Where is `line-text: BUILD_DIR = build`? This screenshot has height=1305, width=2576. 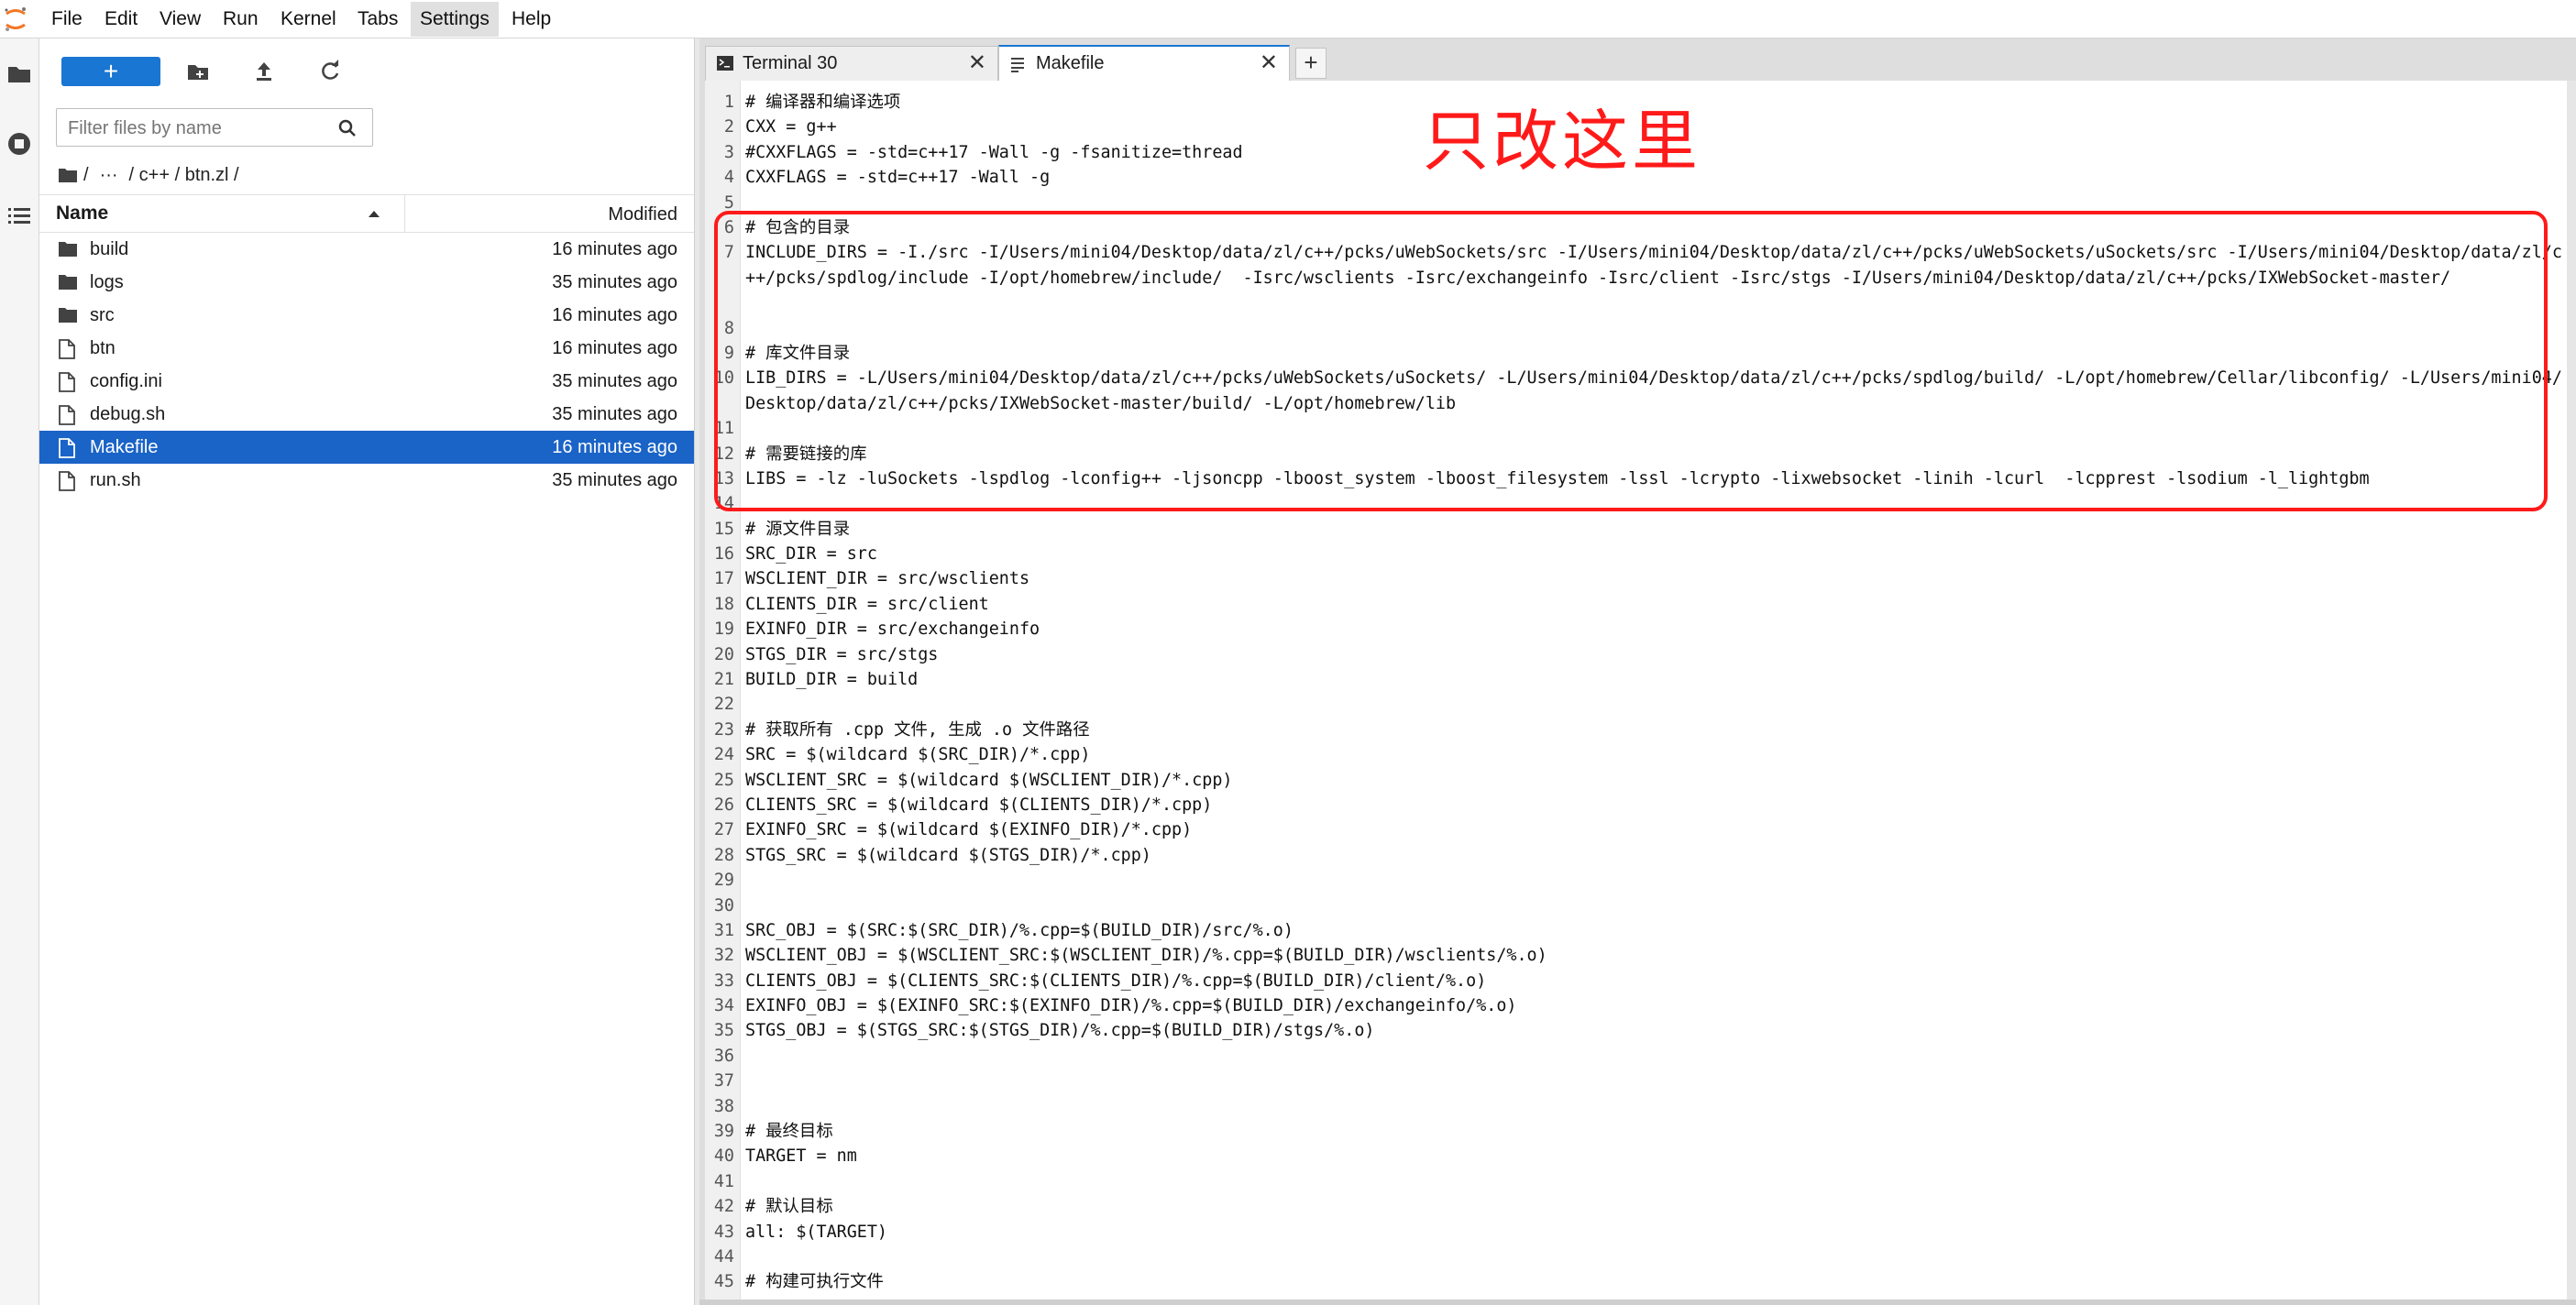
line-text: BUILD_DIR = build is located at coordinates (832, 680).